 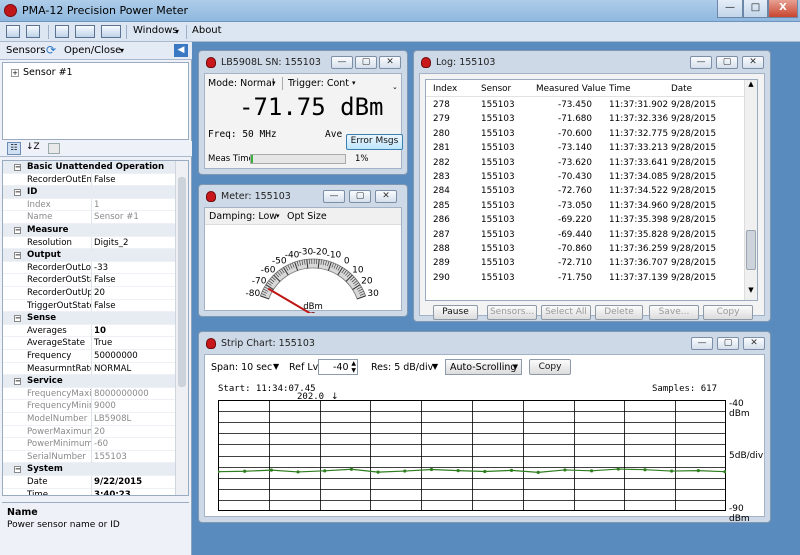 What do you see at coordinates (89, 243) in the screenshot?
I see `property-row: Resolution Digits_2` at bounding box center [89, 243].